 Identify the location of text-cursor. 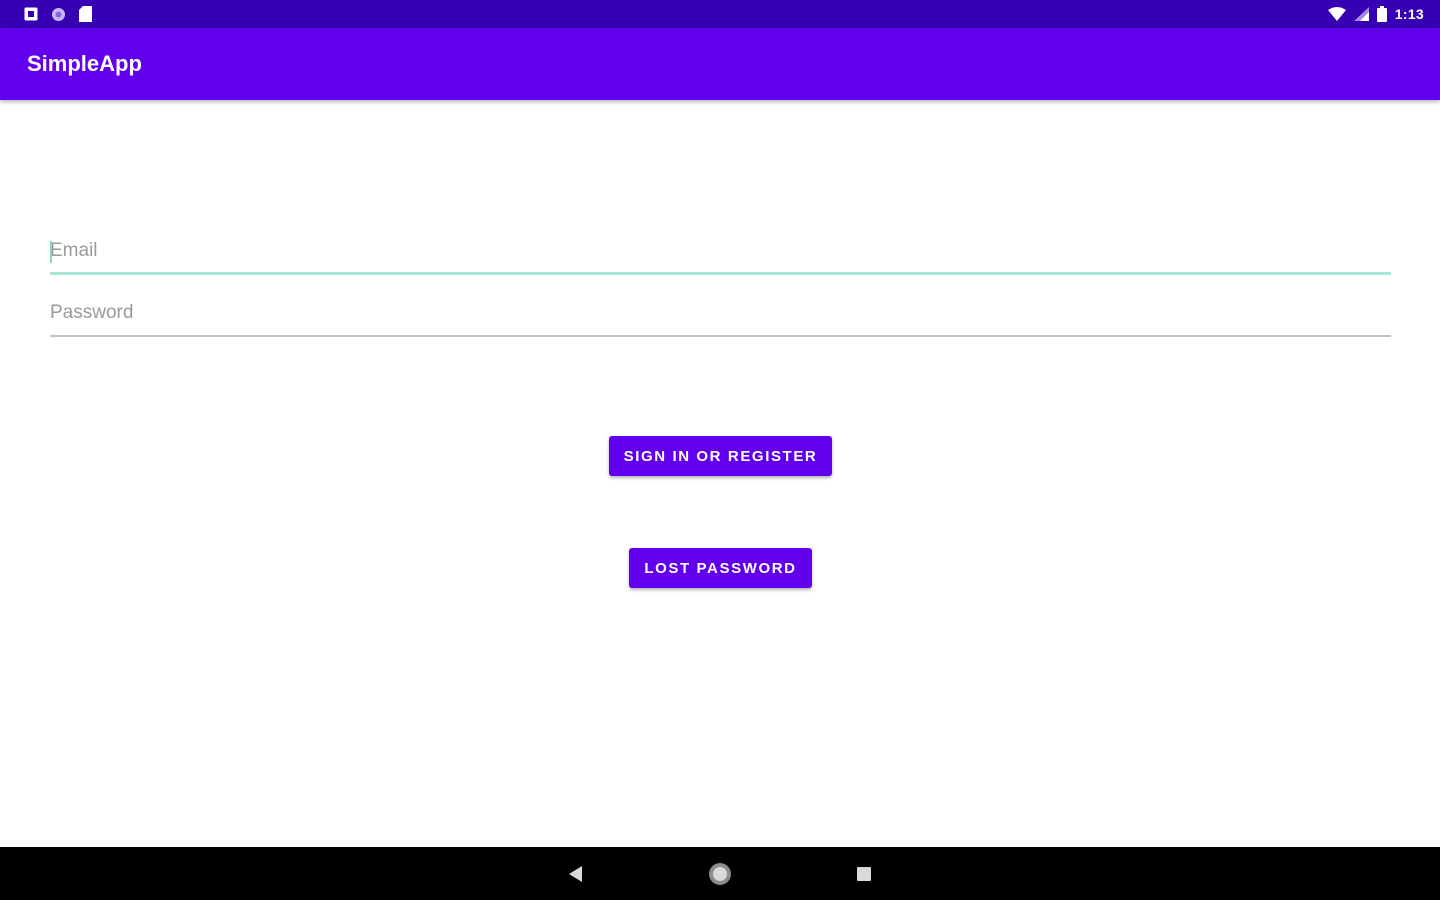
(51, 252).